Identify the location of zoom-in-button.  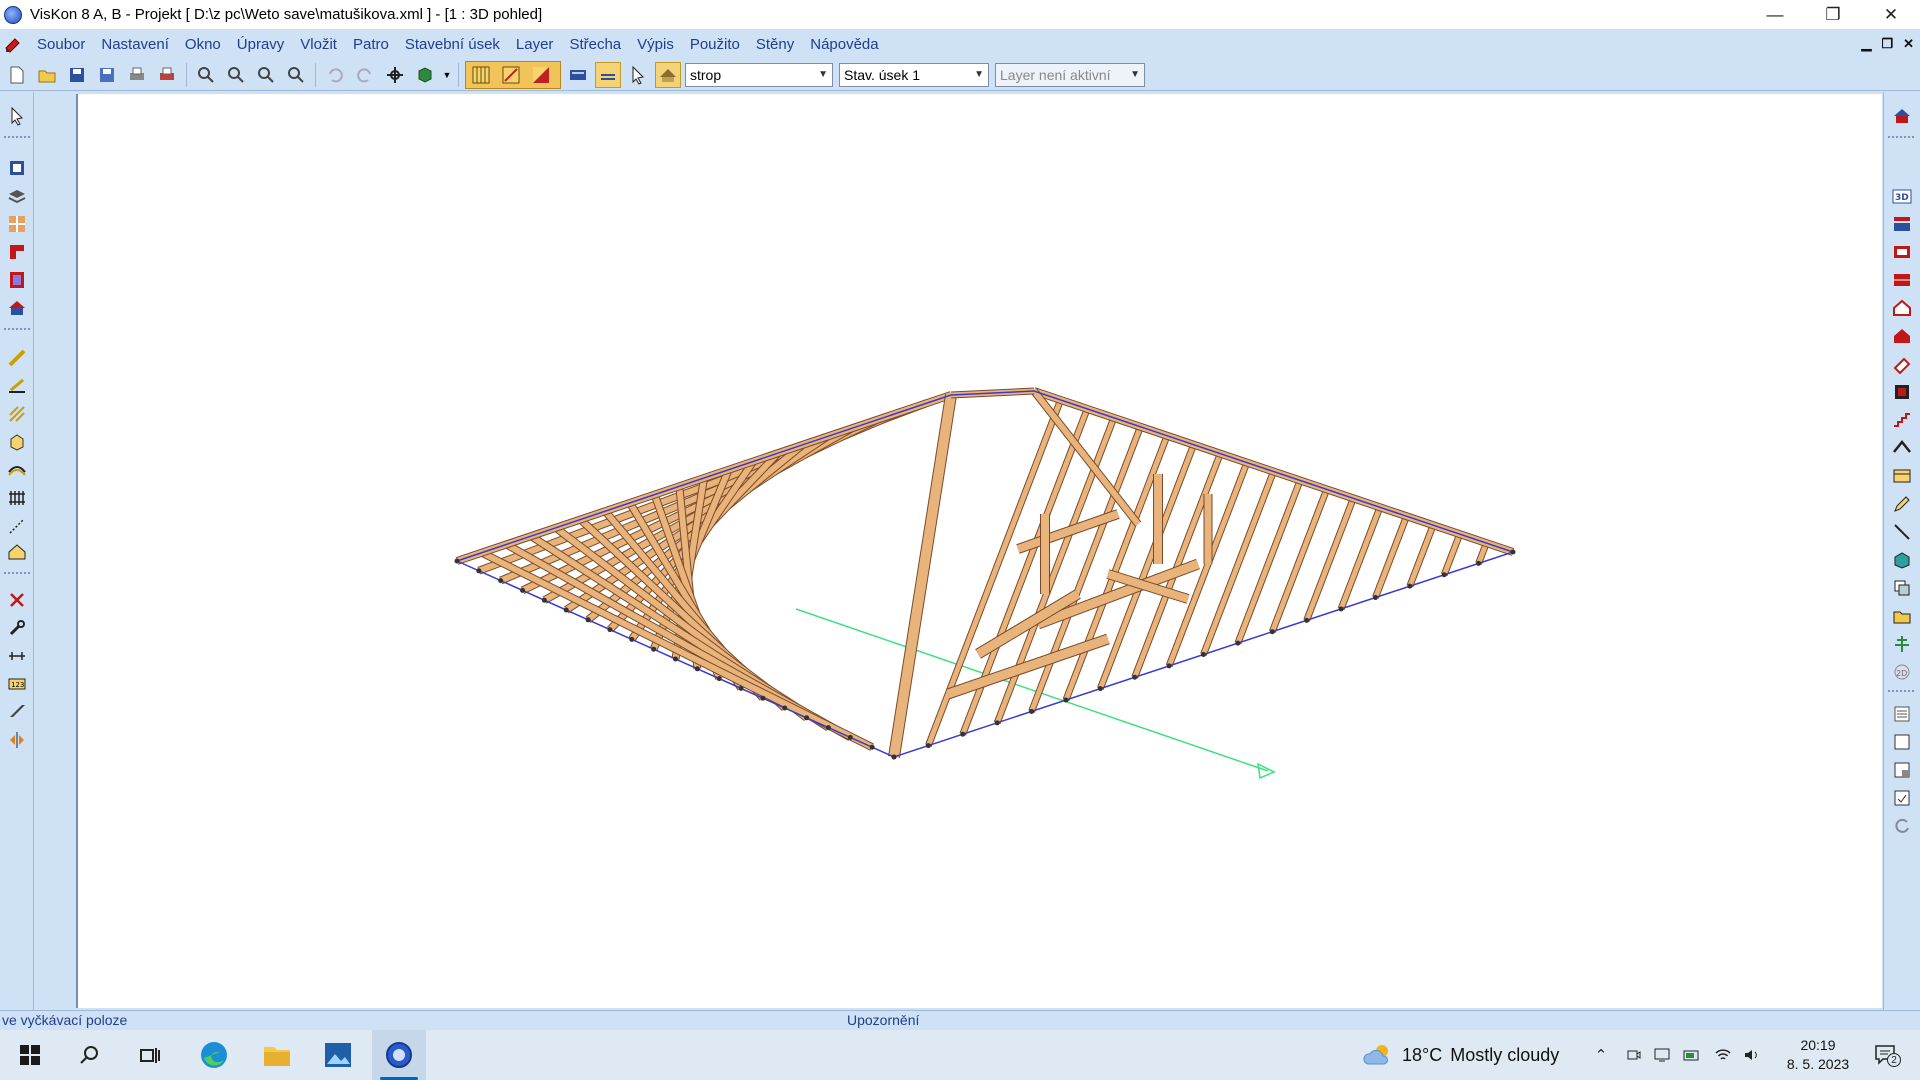
(206, 75).